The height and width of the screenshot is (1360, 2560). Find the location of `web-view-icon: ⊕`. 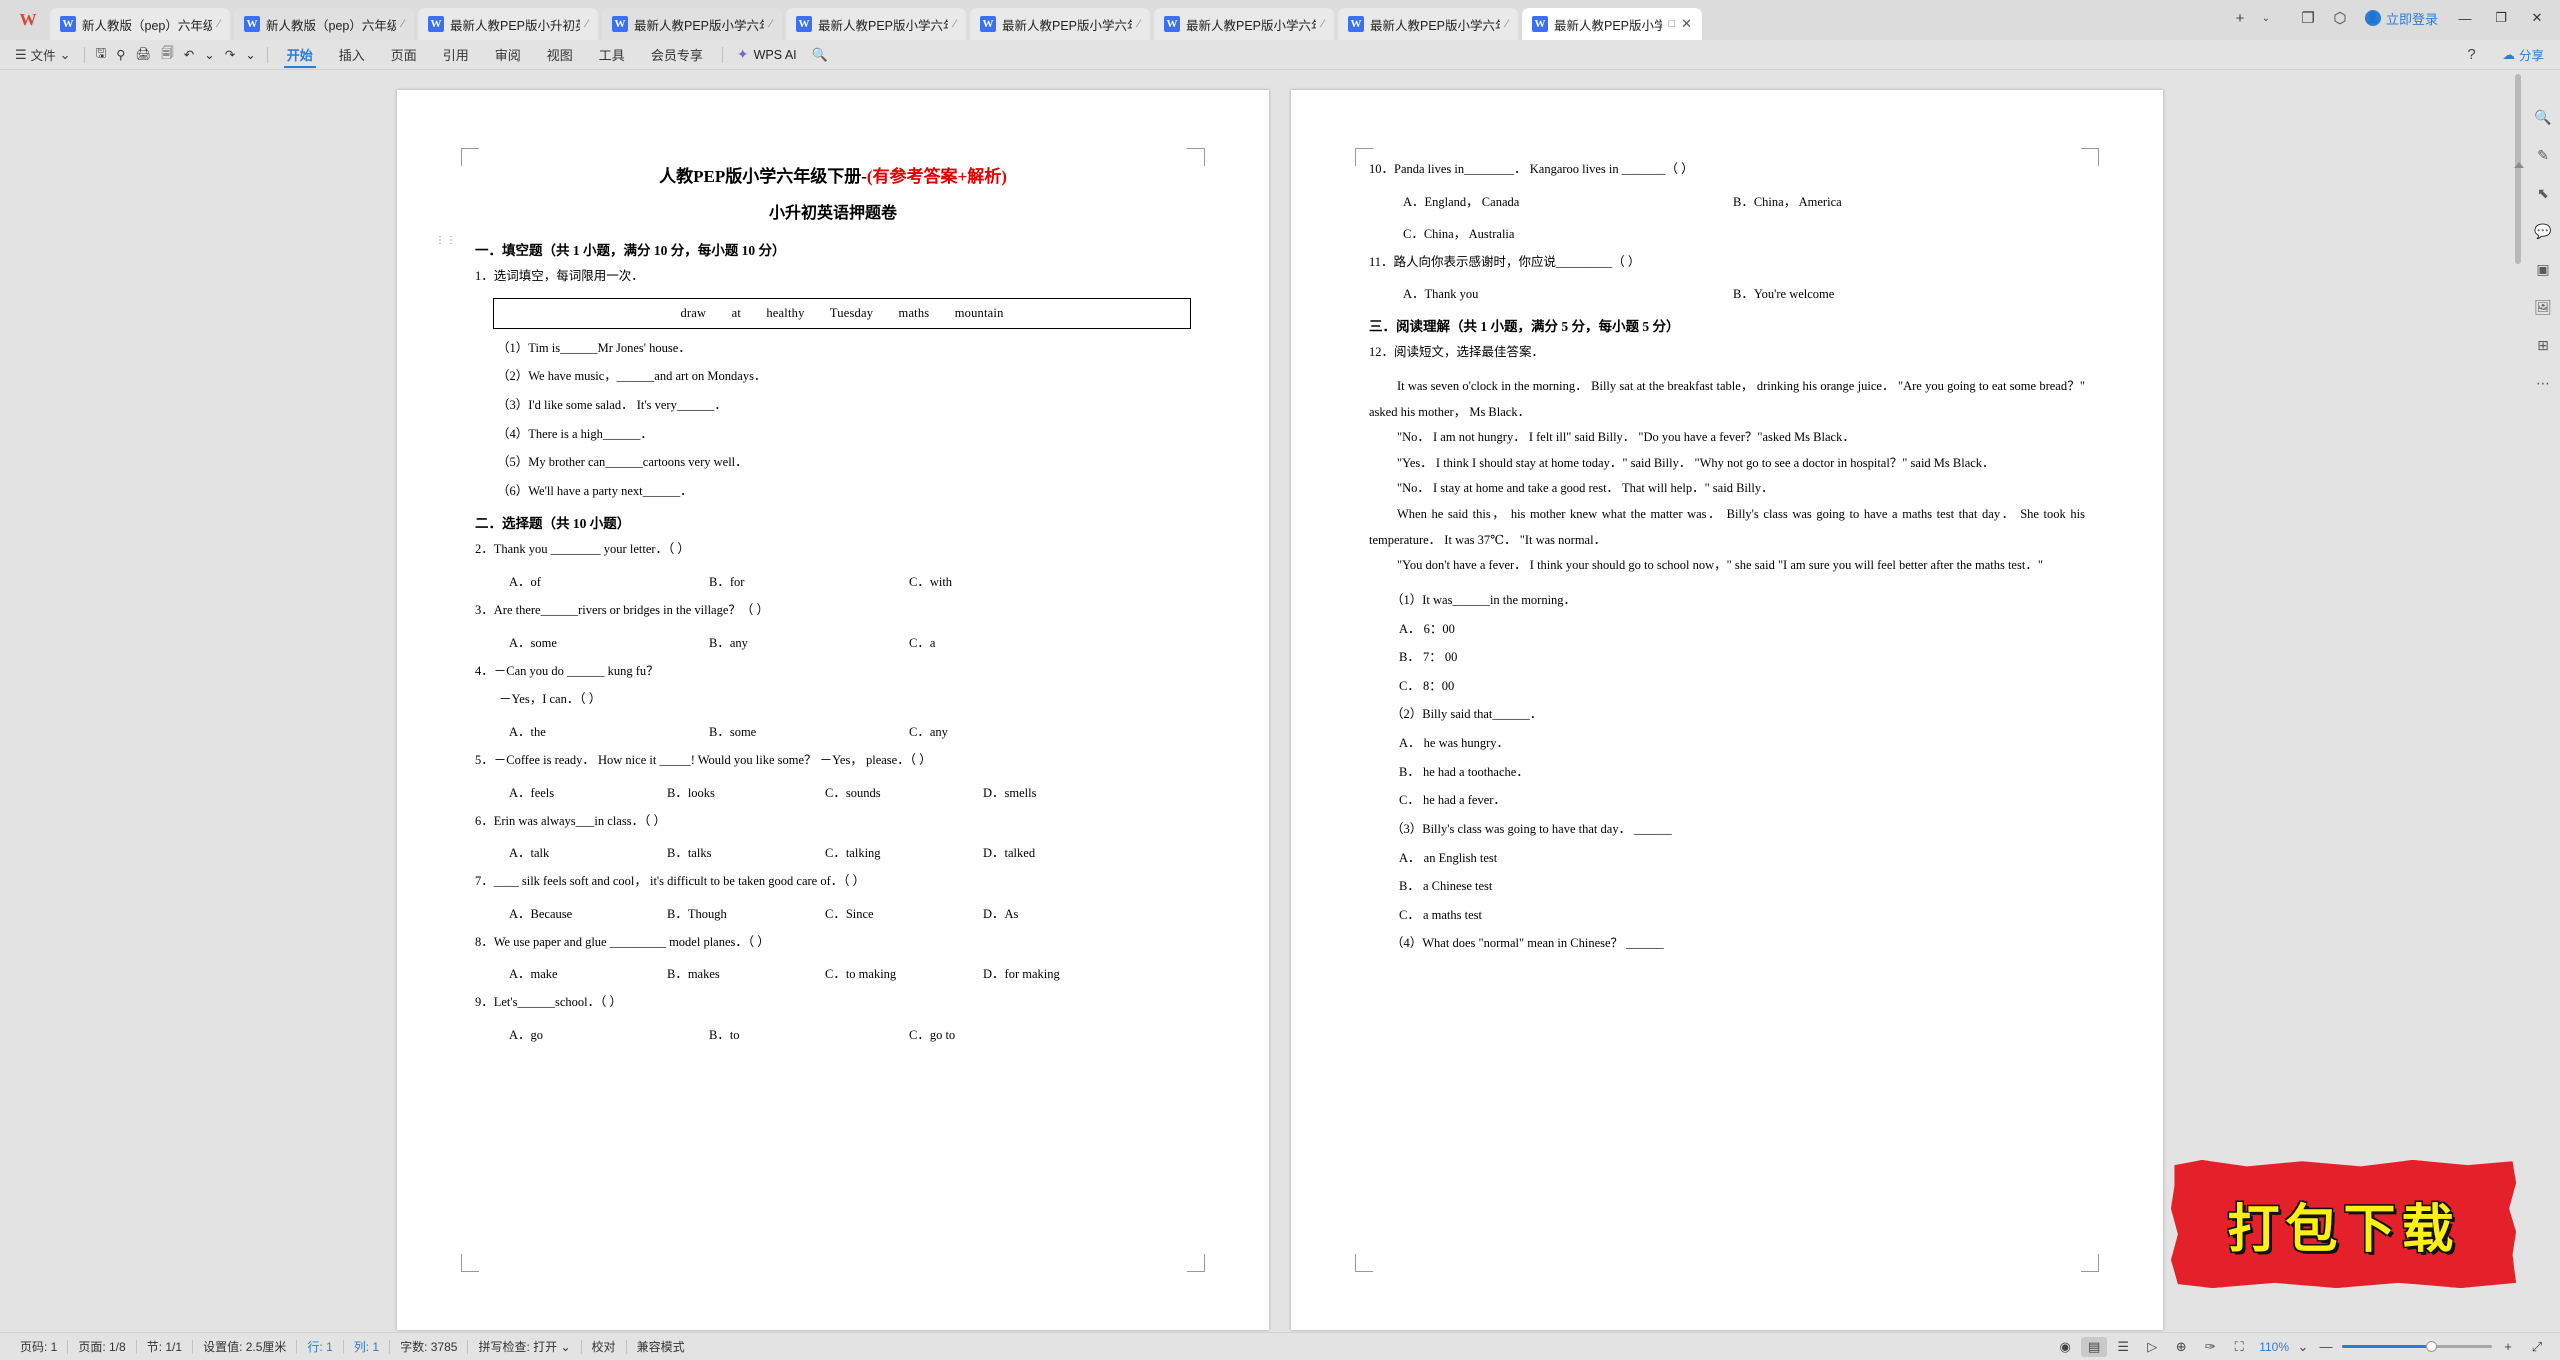

web-view-icon: ⊕ is located at coordinates (2181, 1347).